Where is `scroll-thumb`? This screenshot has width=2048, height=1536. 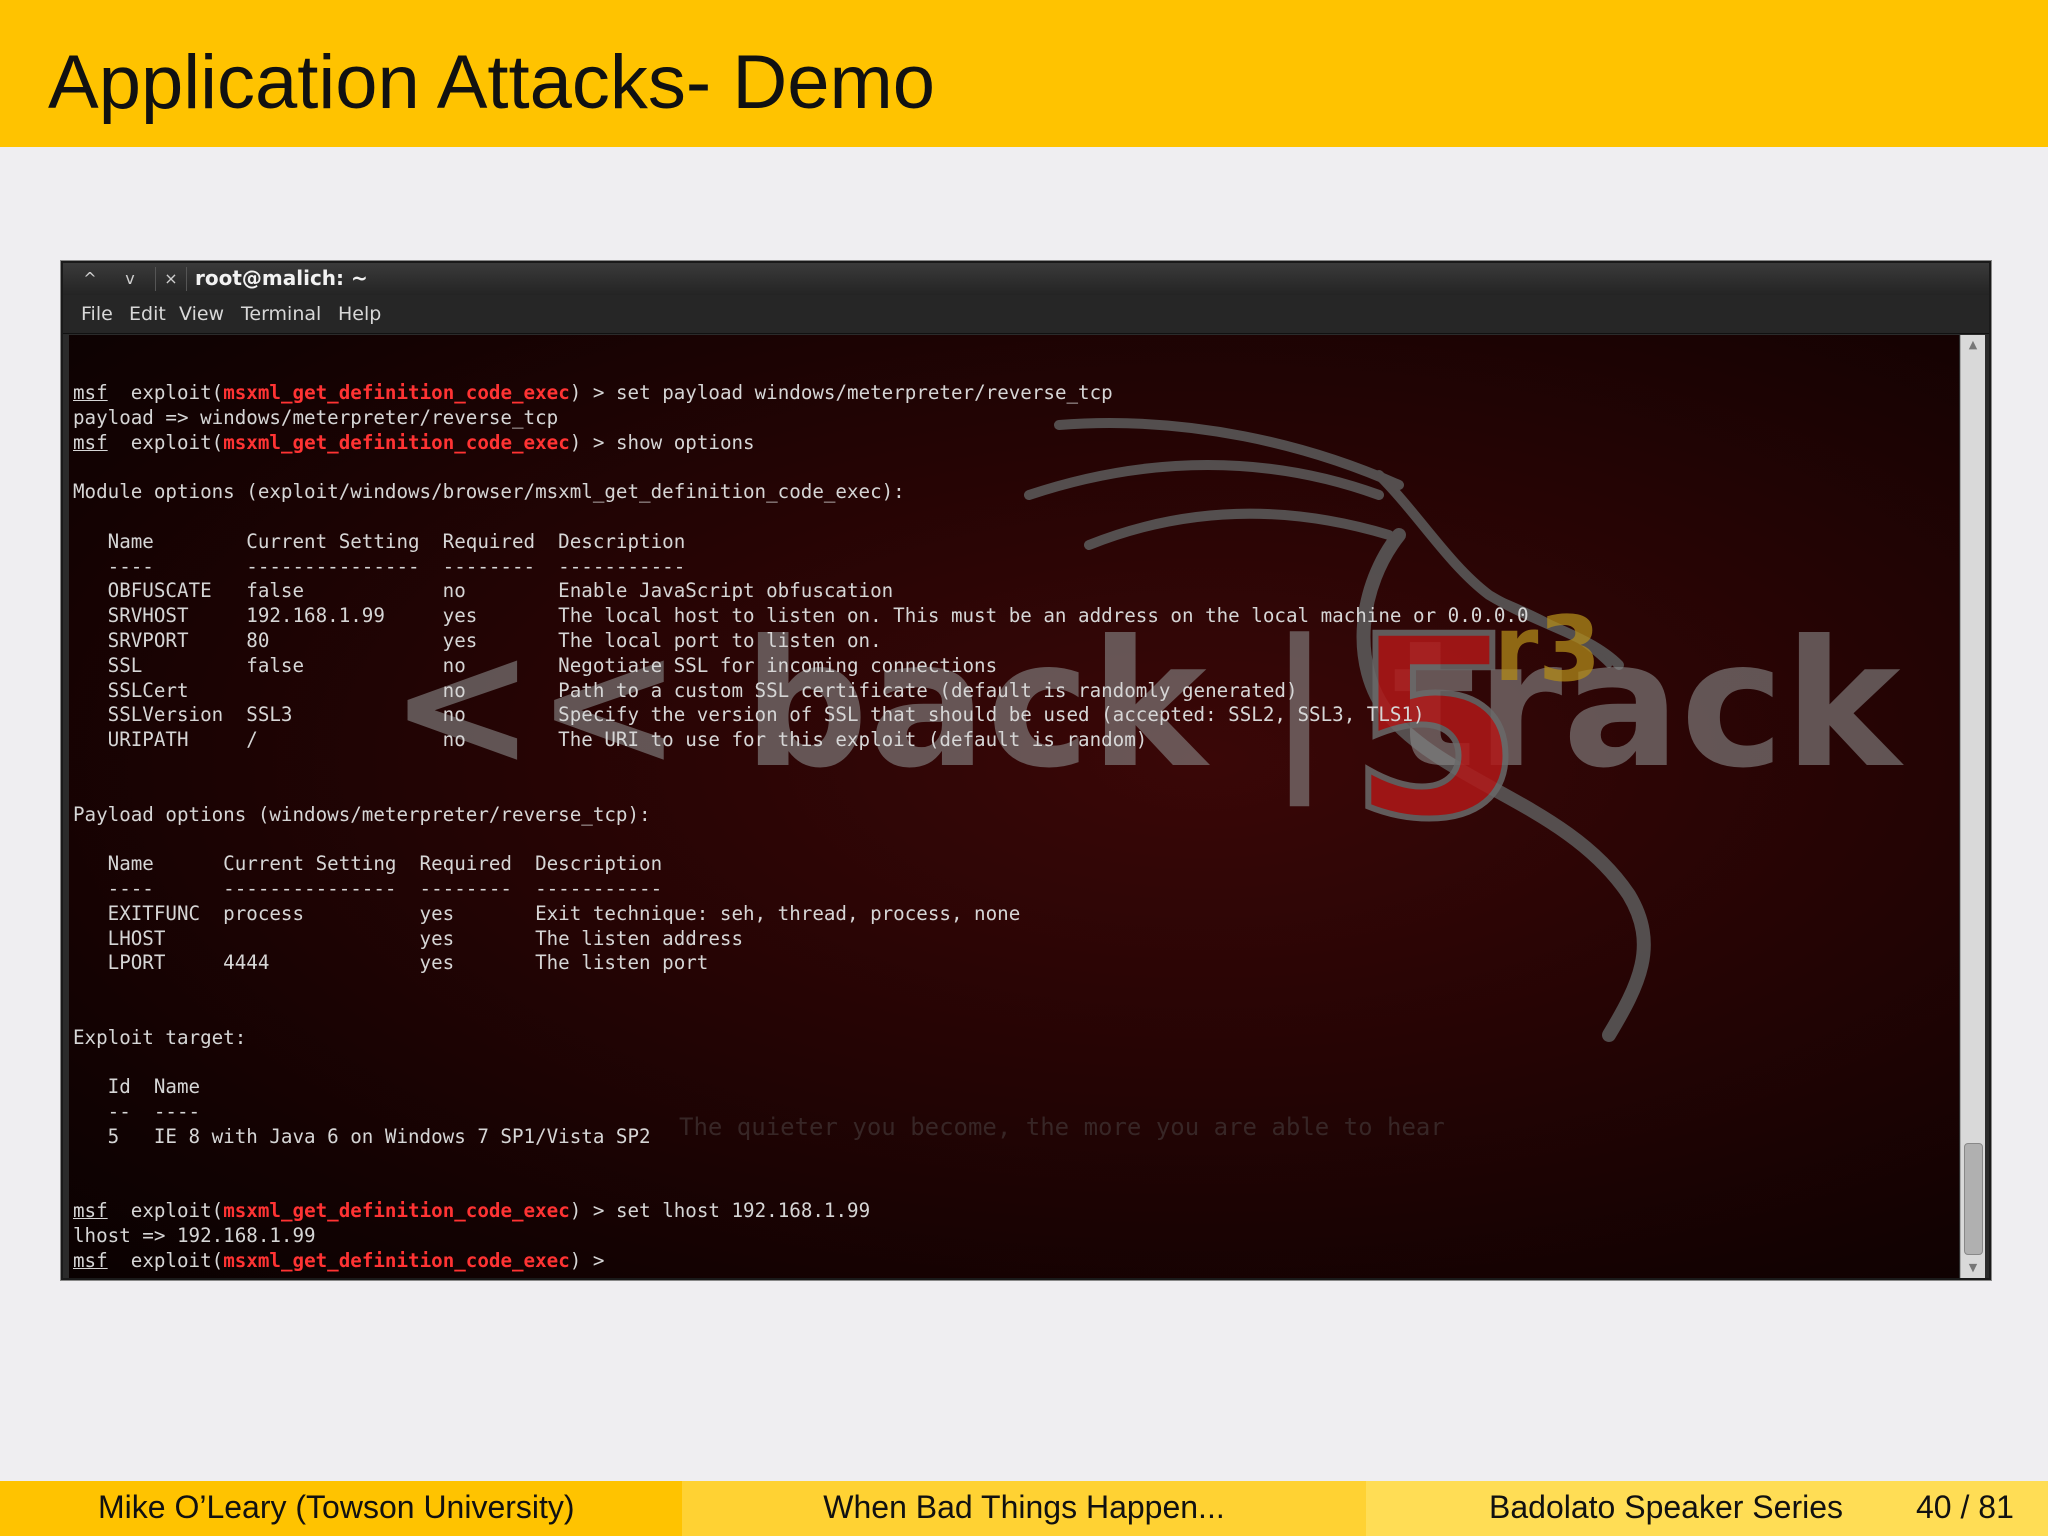 scroll-thumb is located at coordinates (1973, 1199).